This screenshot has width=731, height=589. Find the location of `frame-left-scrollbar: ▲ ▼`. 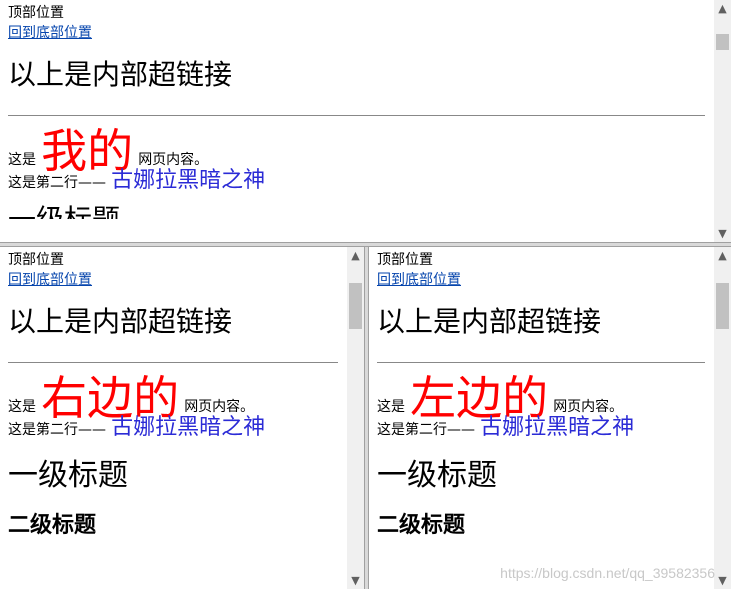

frame-left-scrollbar: ▲ ▼ is located at coordinates (355, 418).